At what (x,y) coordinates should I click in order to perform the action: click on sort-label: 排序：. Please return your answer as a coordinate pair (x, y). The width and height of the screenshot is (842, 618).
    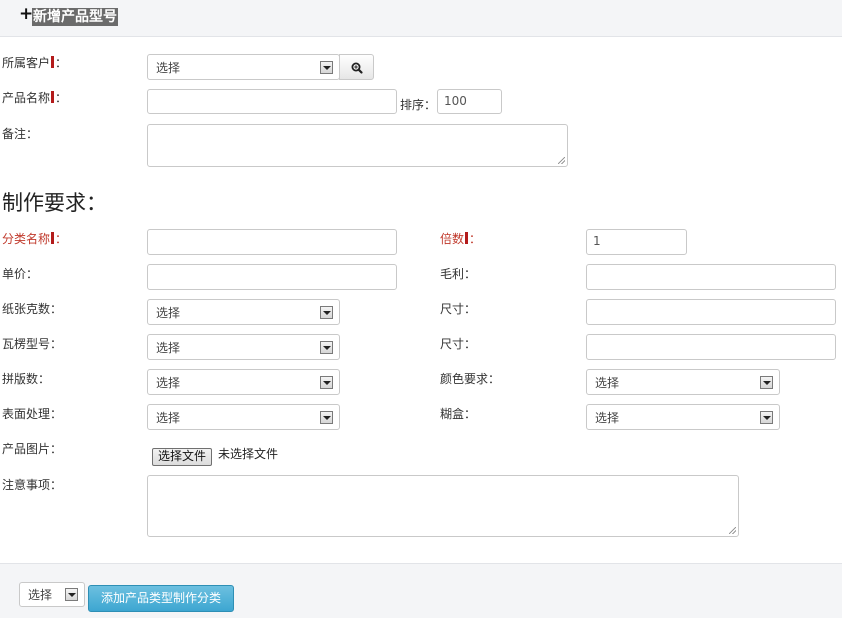
    Looking at the image, I should click on (418, 105).